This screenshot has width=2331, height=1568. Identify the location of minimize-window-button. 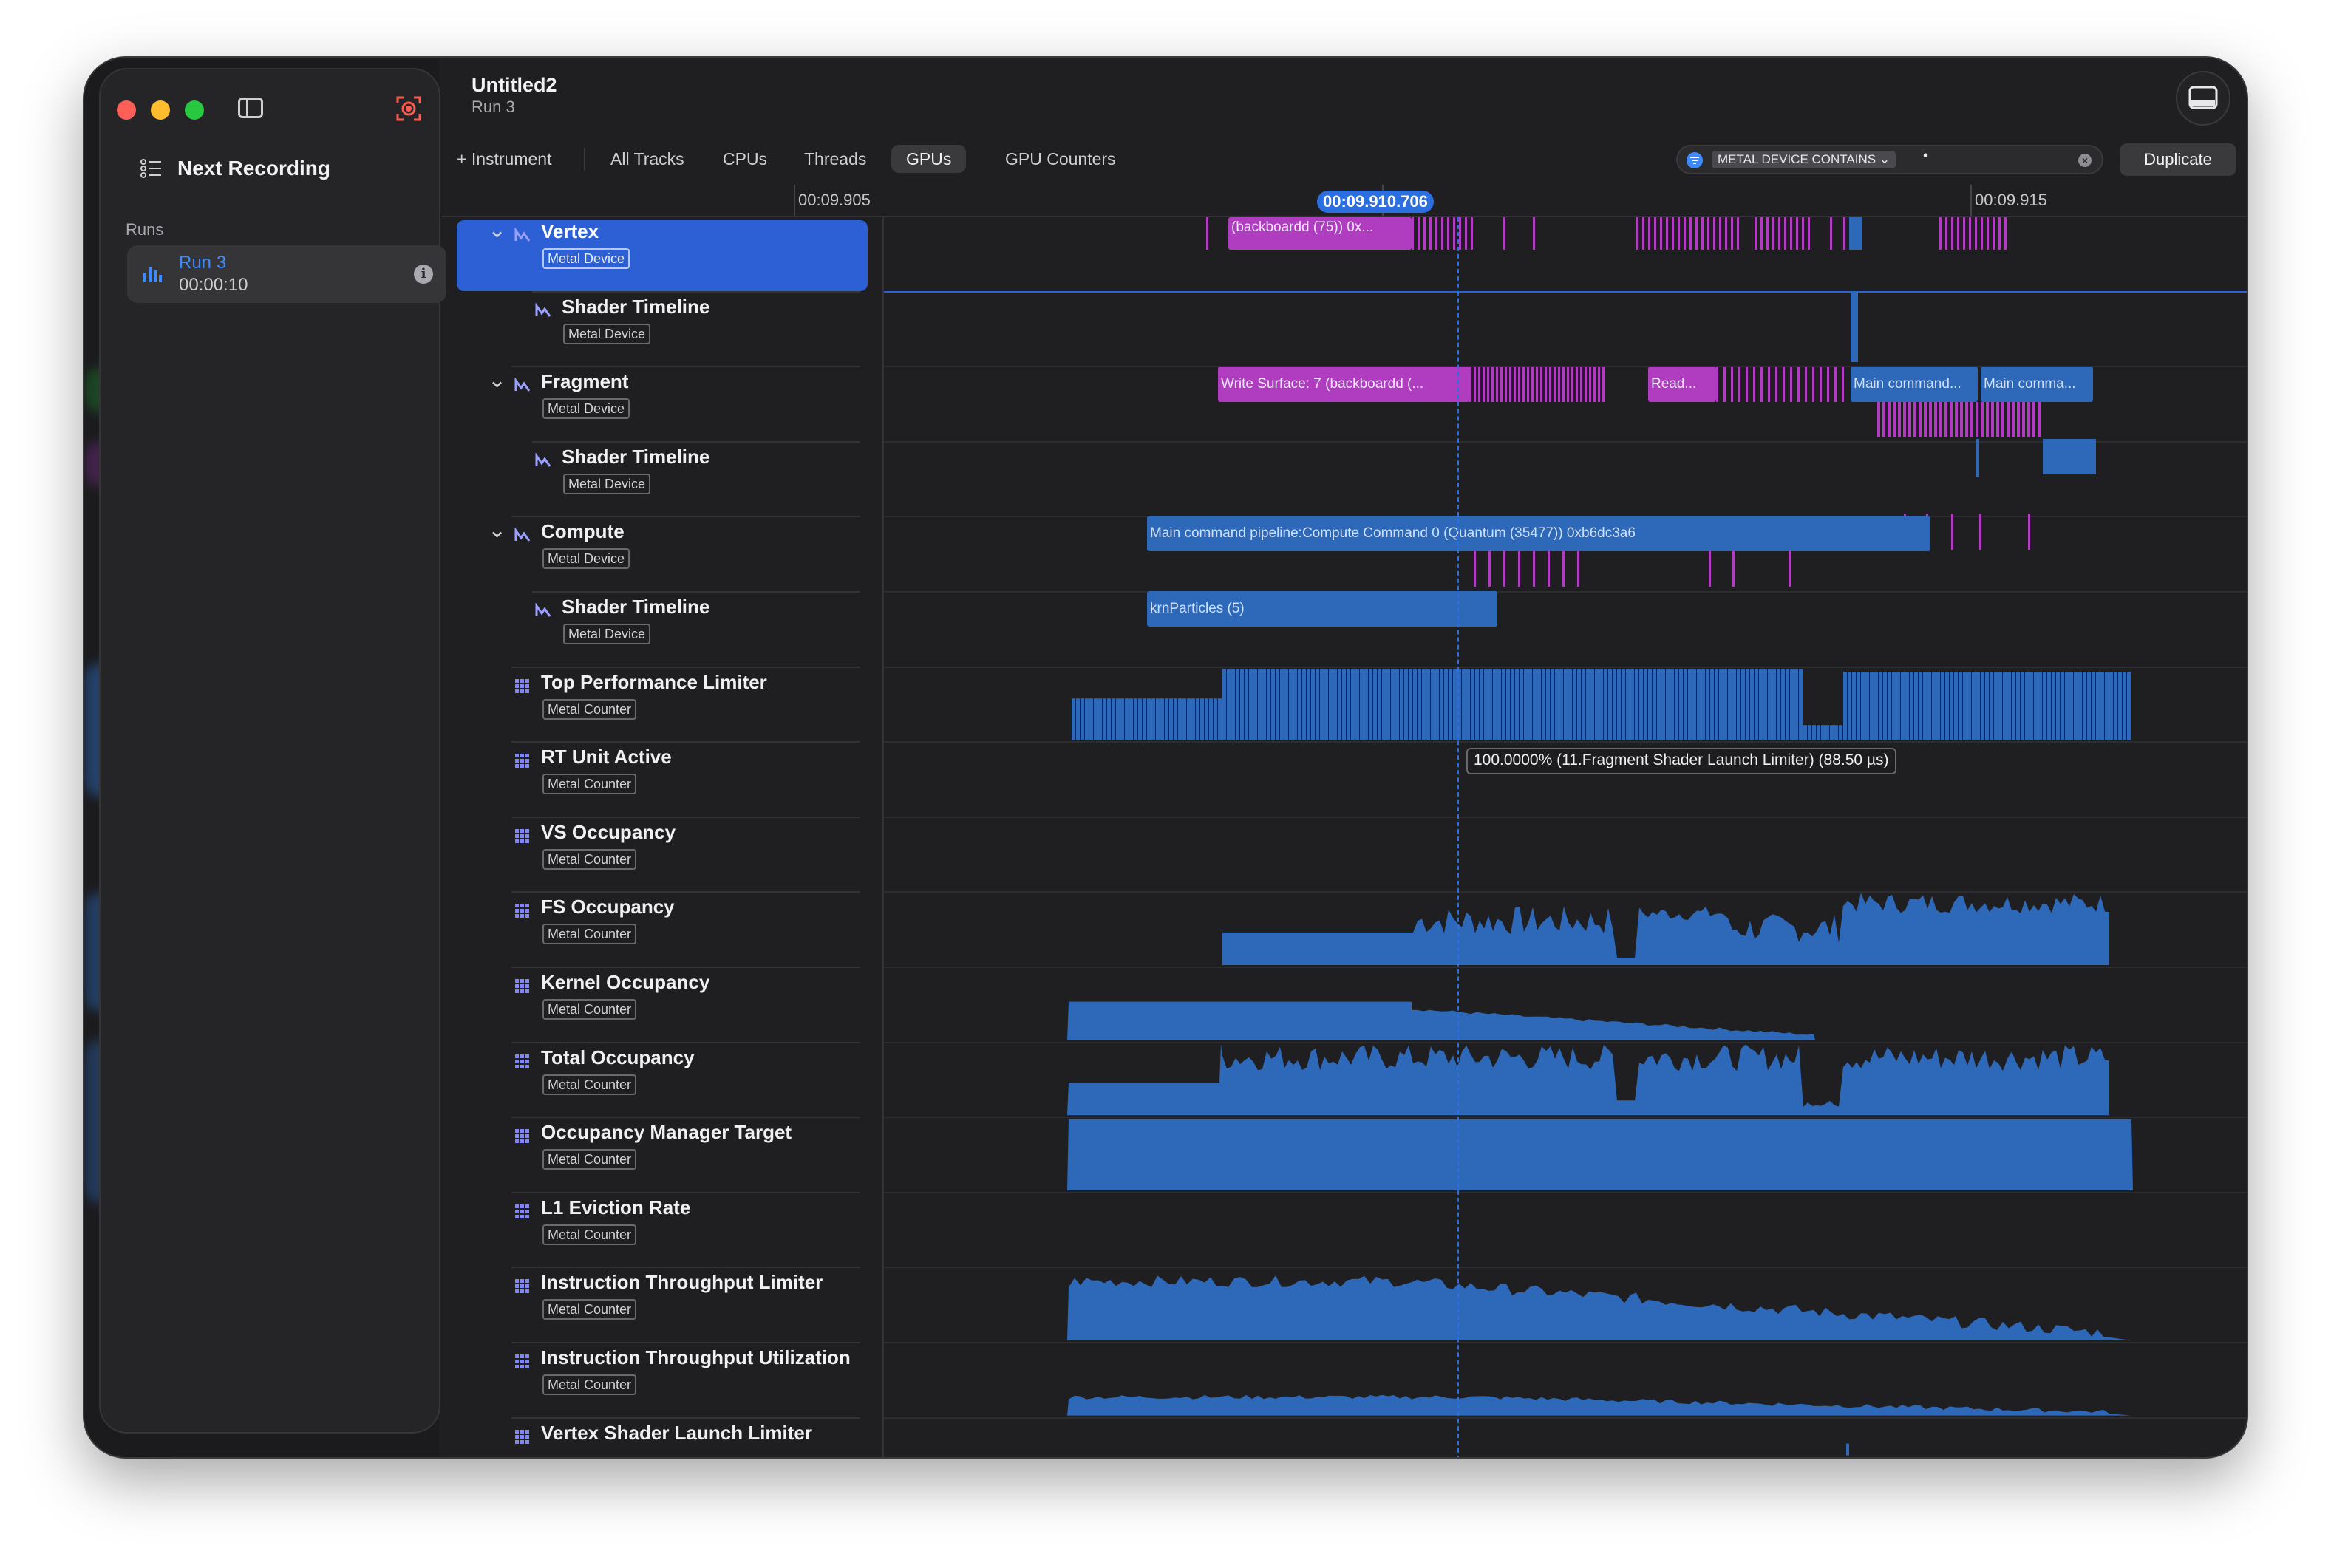
(160, 110).